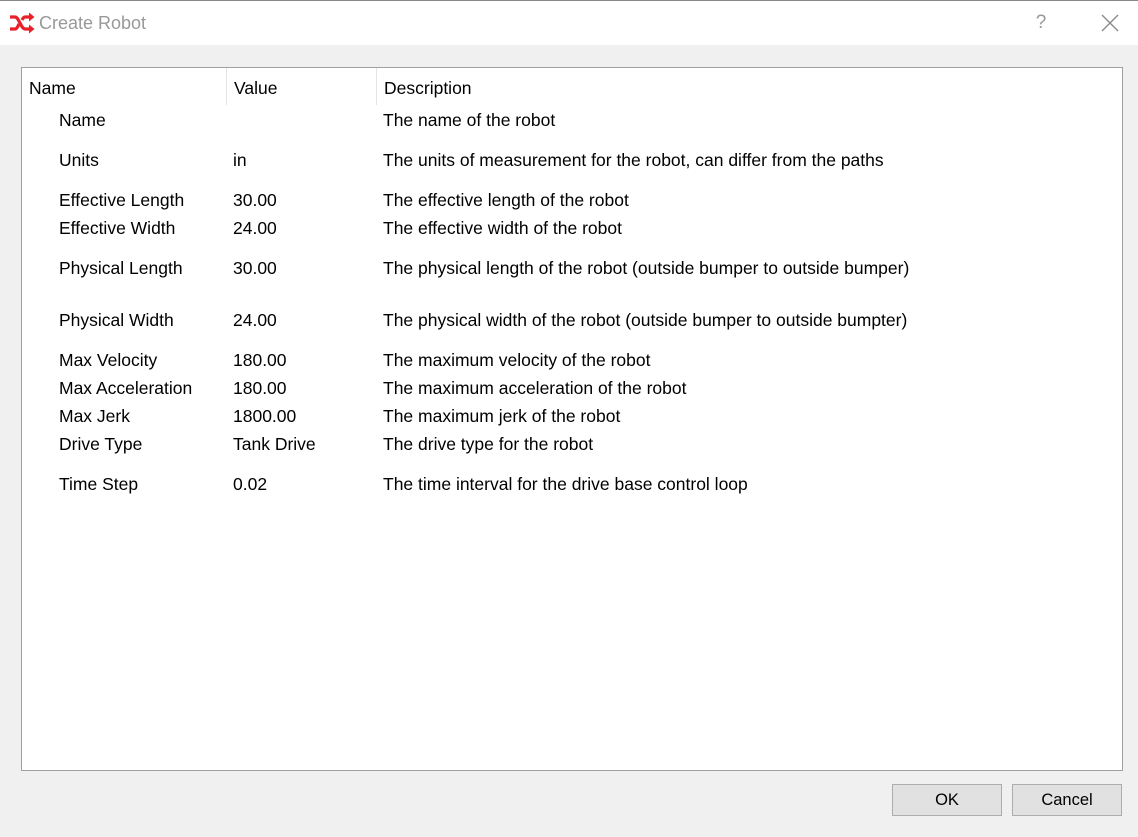 This screenshot has height=837, width=1138. I want to click on property-name: Name, so click(82, 120).